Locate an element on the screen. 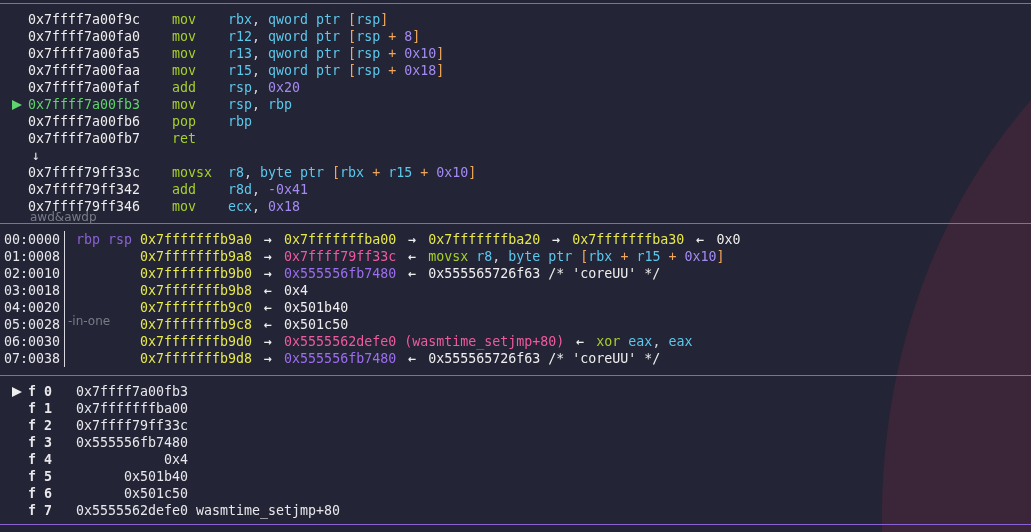 The width and height of the screenshot is (1031, 532). operands: r8d, -0x41 is located at coordinates (268, 189).